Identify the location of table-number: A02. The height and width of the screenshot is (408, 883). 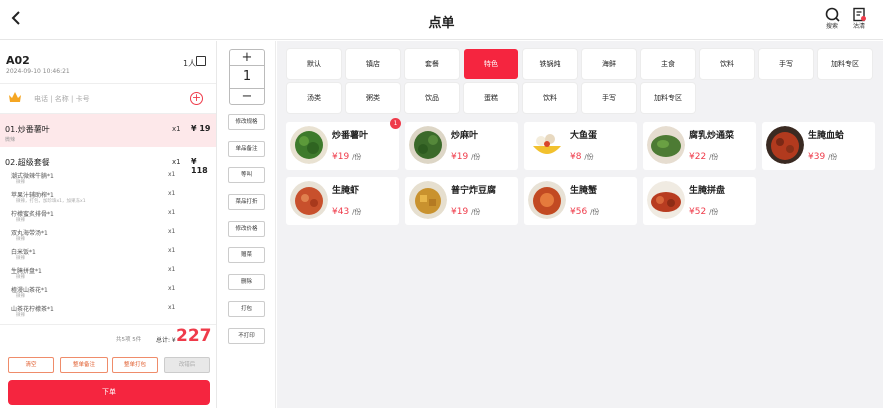
(18, 60).